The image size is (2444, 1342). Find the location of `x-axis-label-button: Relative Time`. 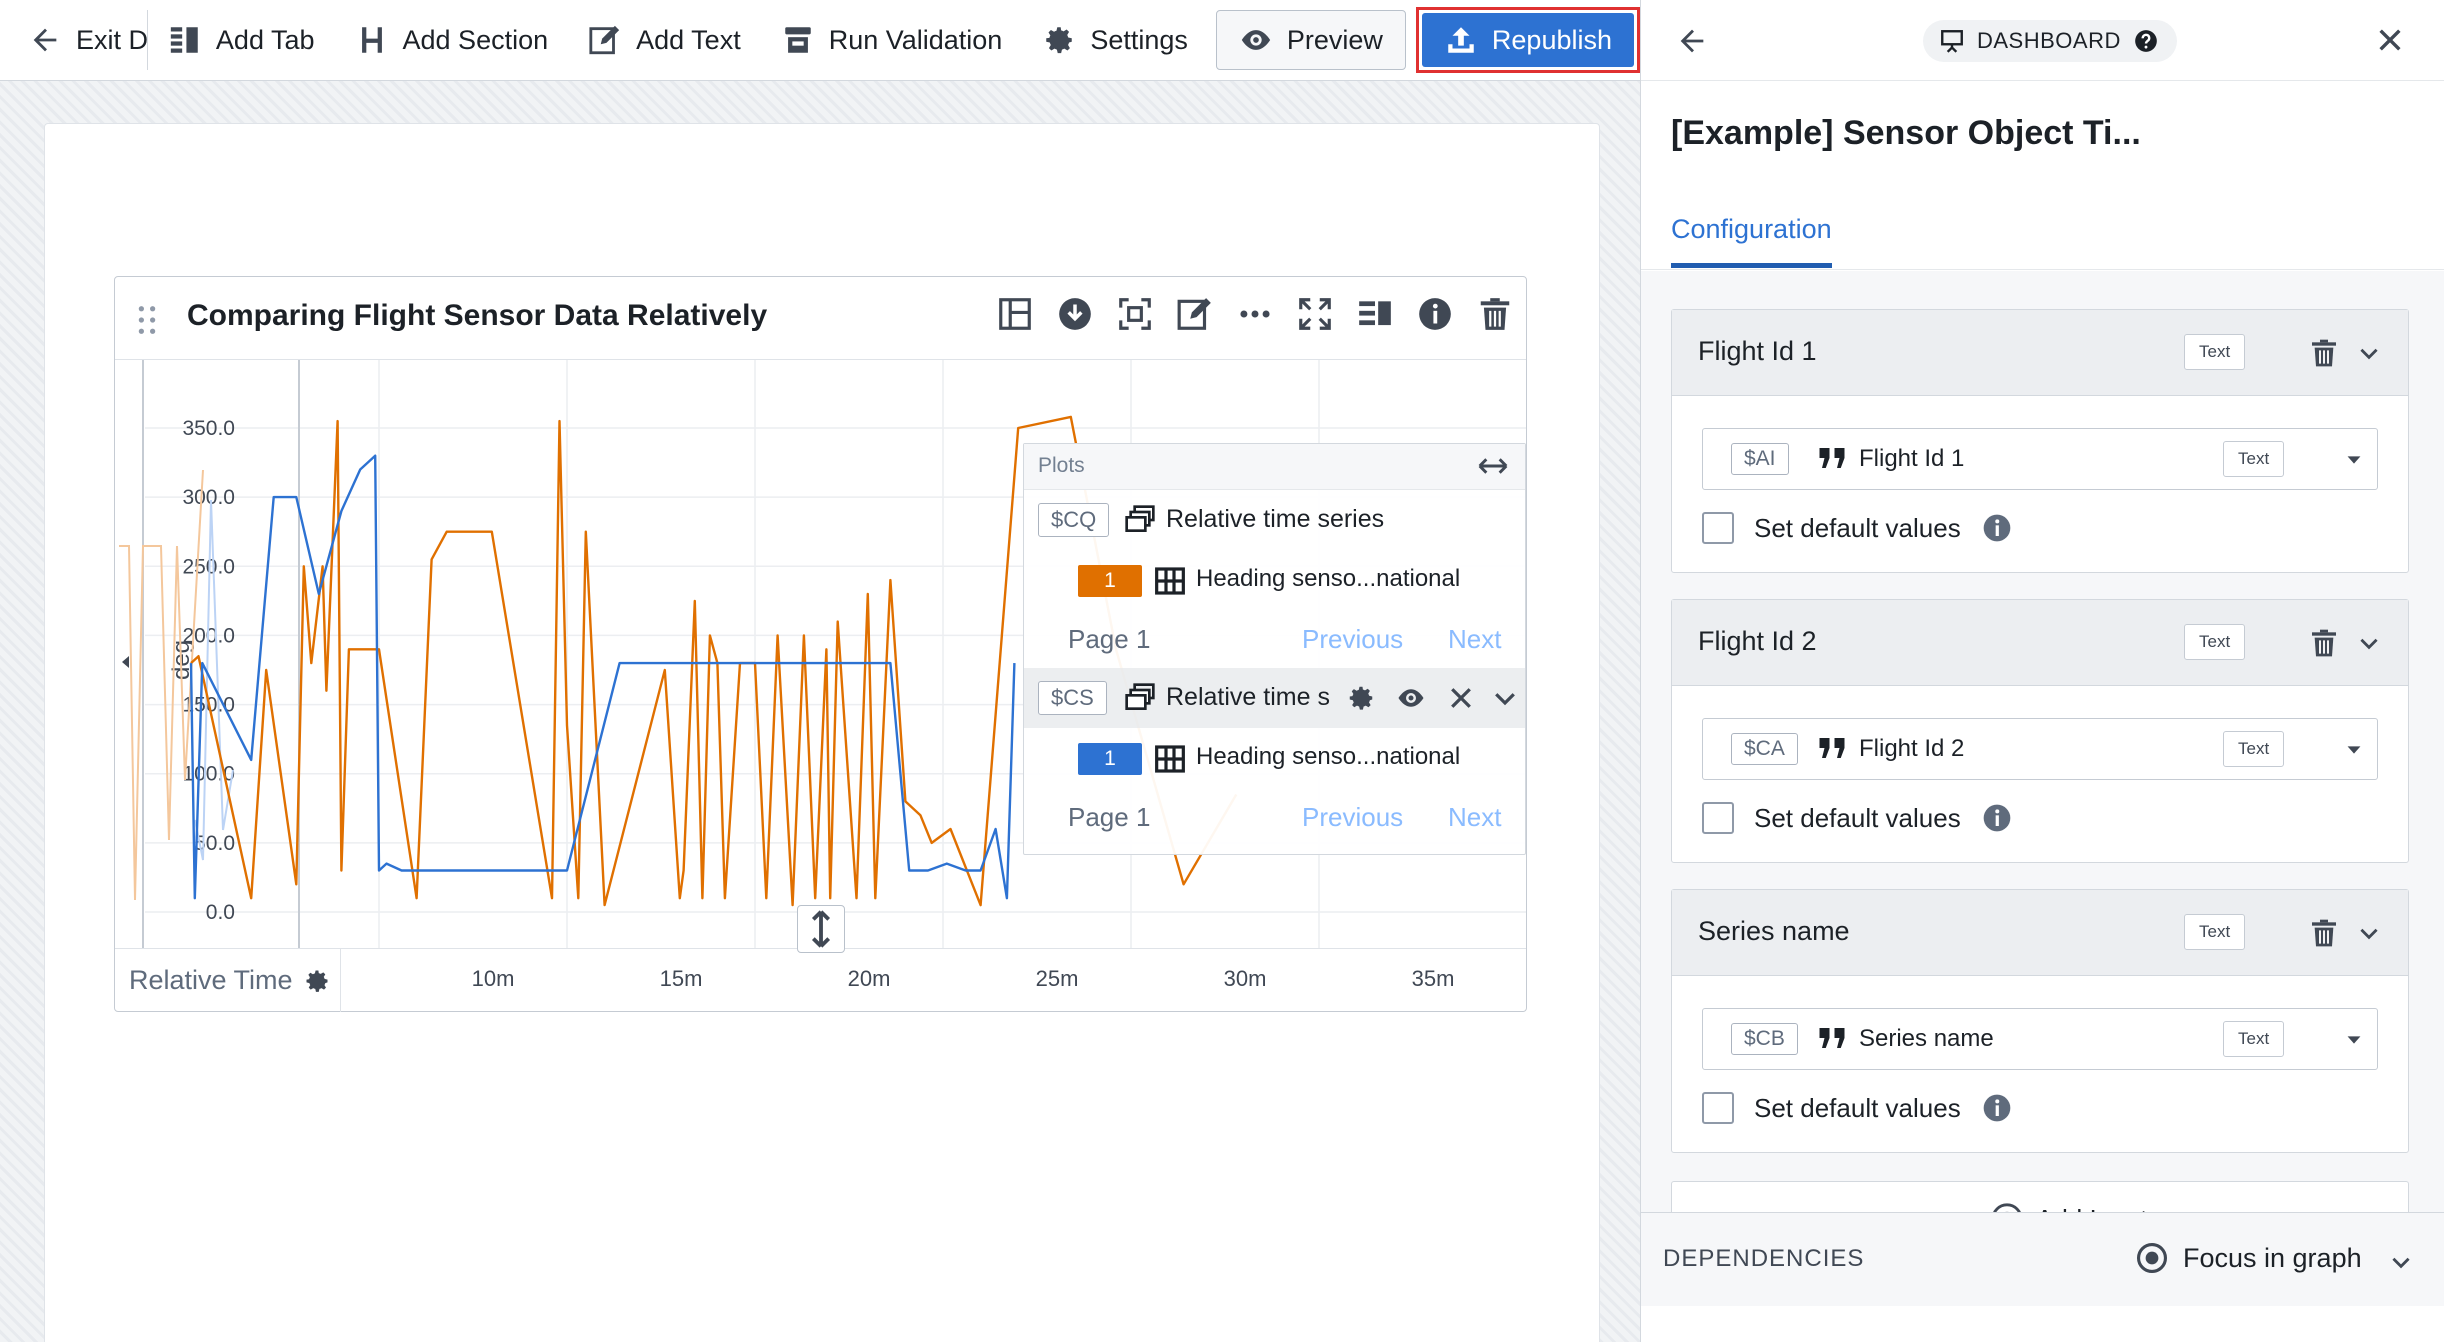

x-axis-label-button: Relative Time is located at coordinates (228, 980).